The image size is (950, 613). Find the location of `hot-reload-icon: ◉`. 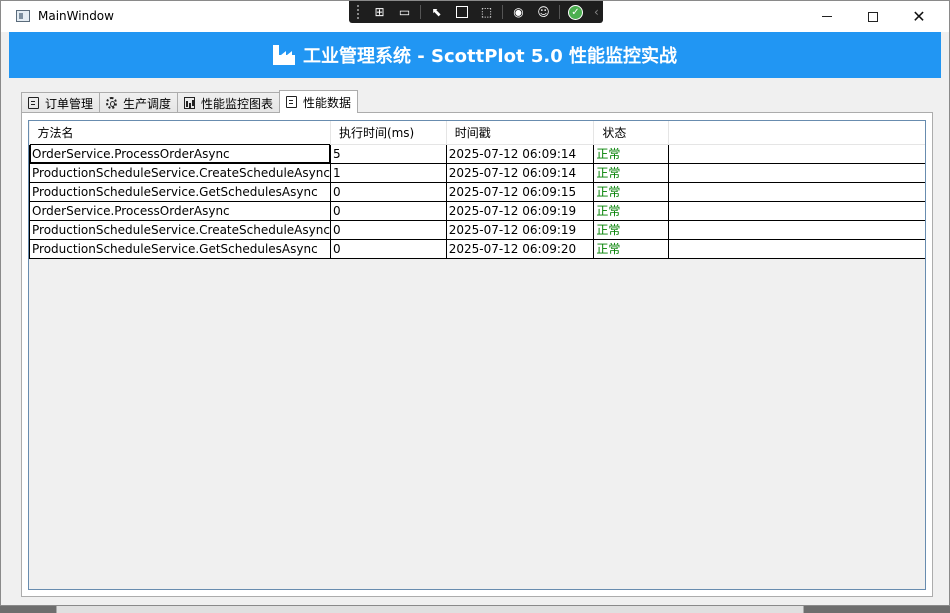

hot-reload-icon: ◉ is located at coordinates (518, 12).